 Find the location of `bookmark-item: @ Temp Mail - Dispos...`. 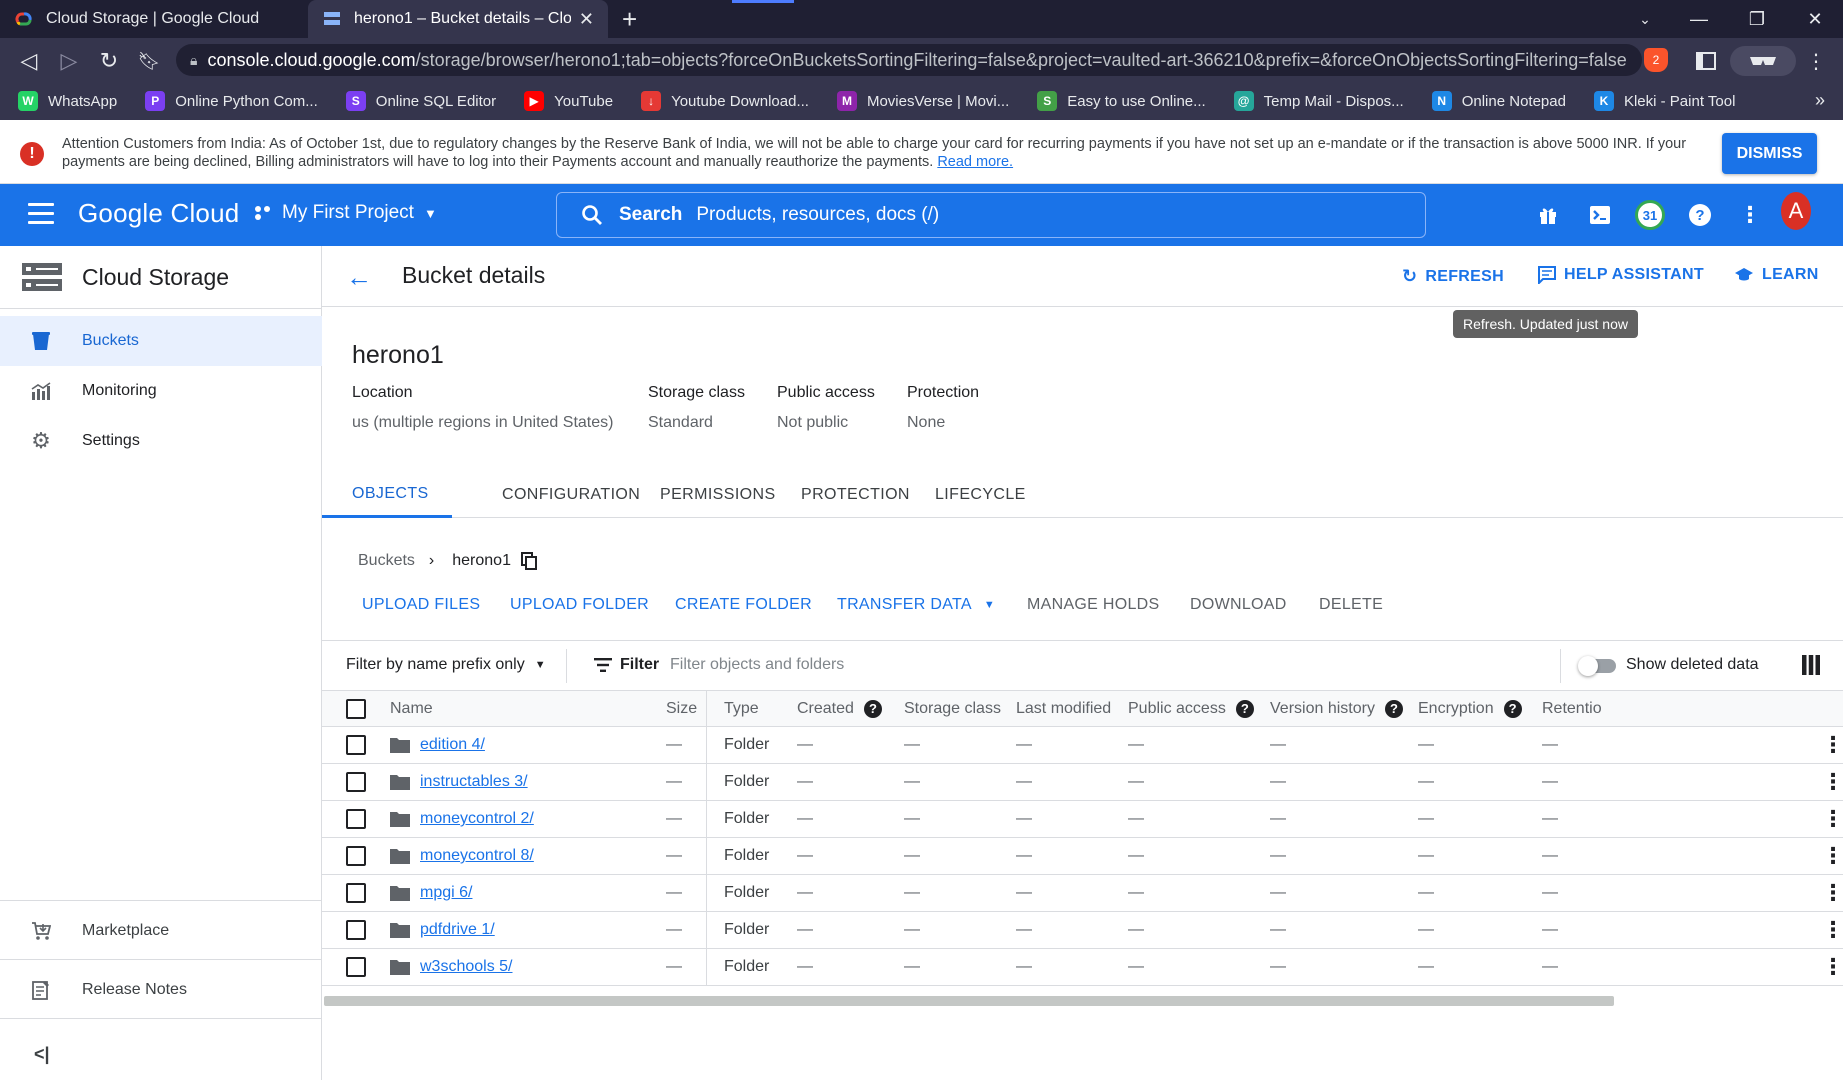

bookmark-item: @ Temp Mail - Dispos... is located at coordinates (1318, 101).